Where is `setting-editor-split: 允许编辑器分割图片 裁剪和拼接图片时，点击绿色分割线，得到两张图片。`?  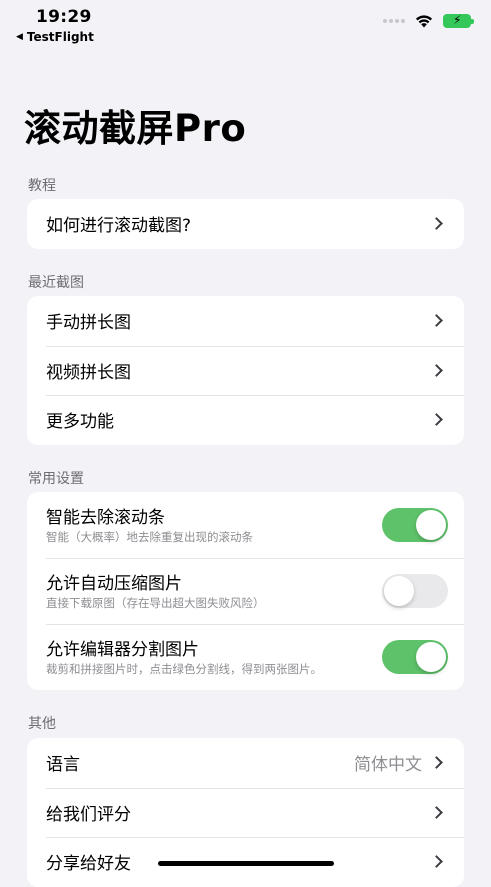
setting-editor-split: 允许编辑器分割图片 裁剪和拼接图片时，点击绿色分割线，得到两张图片。 is located at coordinates (245, 657).